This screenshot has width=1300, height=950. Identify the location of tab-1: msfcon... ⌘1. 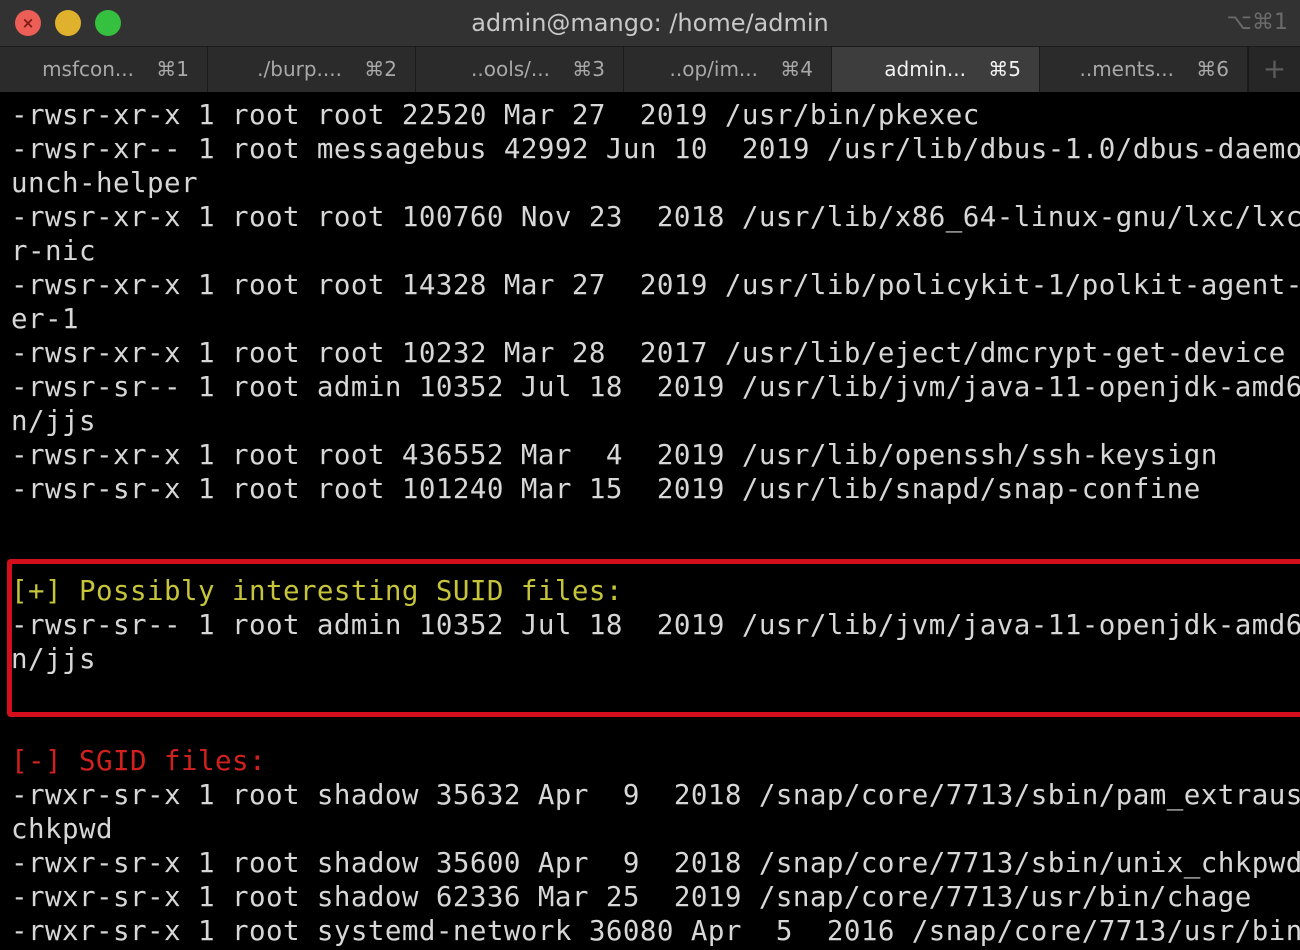
(104, 69).